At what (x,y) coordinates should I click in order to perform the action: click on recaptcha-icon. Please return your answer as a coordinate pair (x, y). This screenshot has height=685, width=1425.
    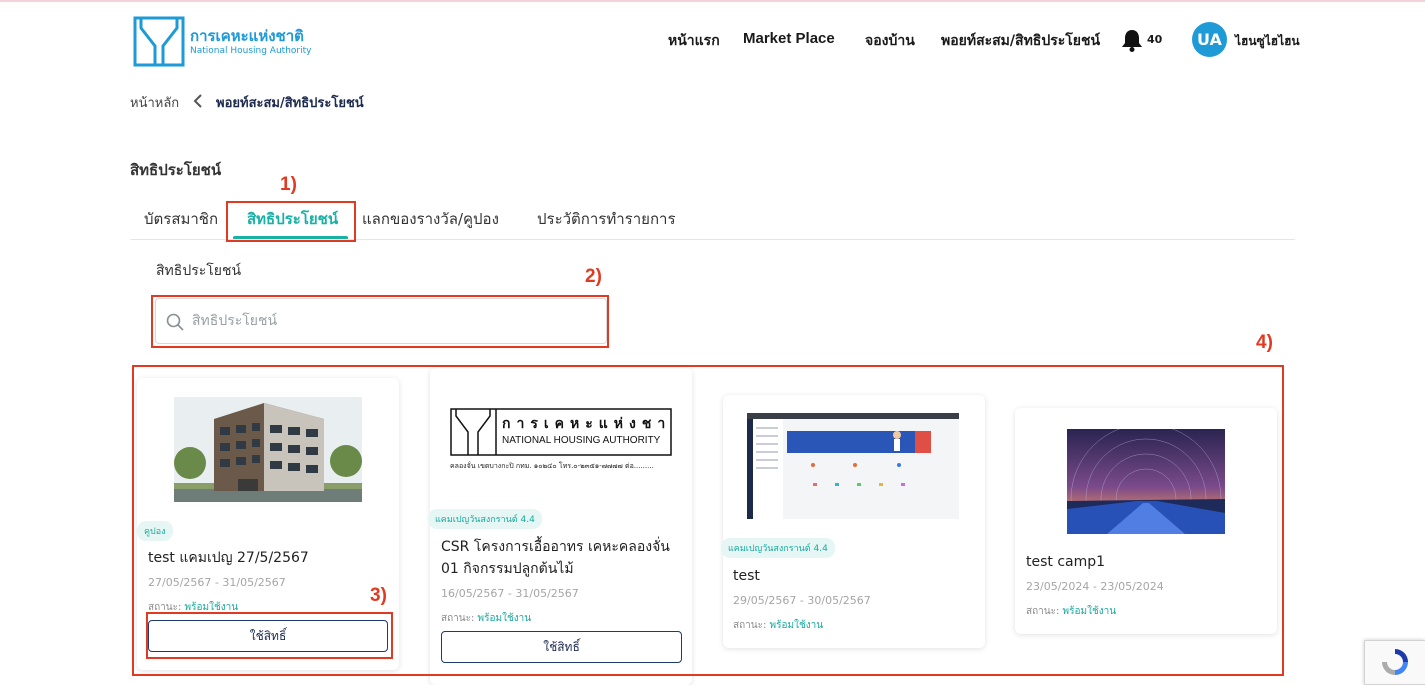
    Looking at the image, I should click on (1395, 662).